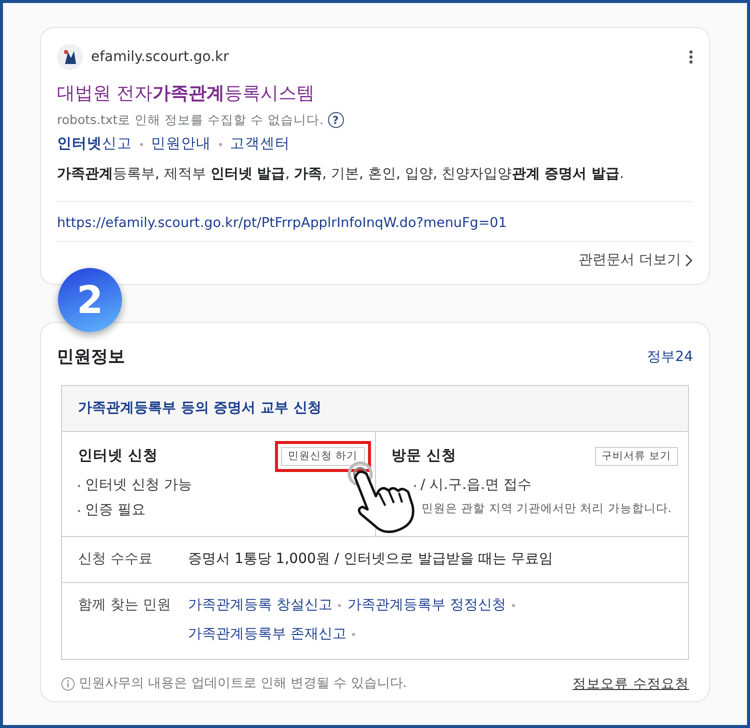  I want to click on sitelink: 고객센터, so click(260, 145).